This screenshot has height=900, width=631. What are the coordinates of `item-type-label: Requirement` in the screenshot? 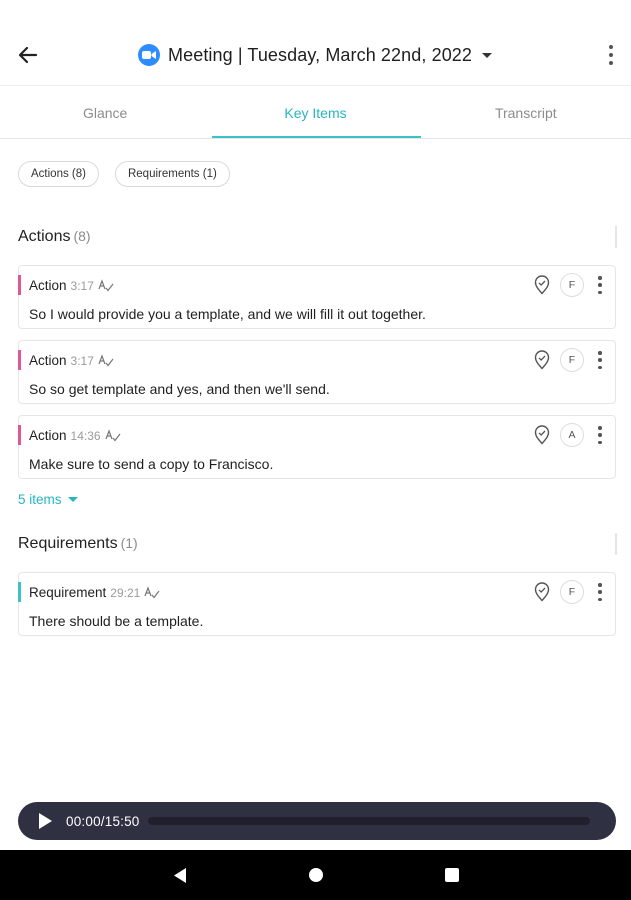 It's located at (68, 592).